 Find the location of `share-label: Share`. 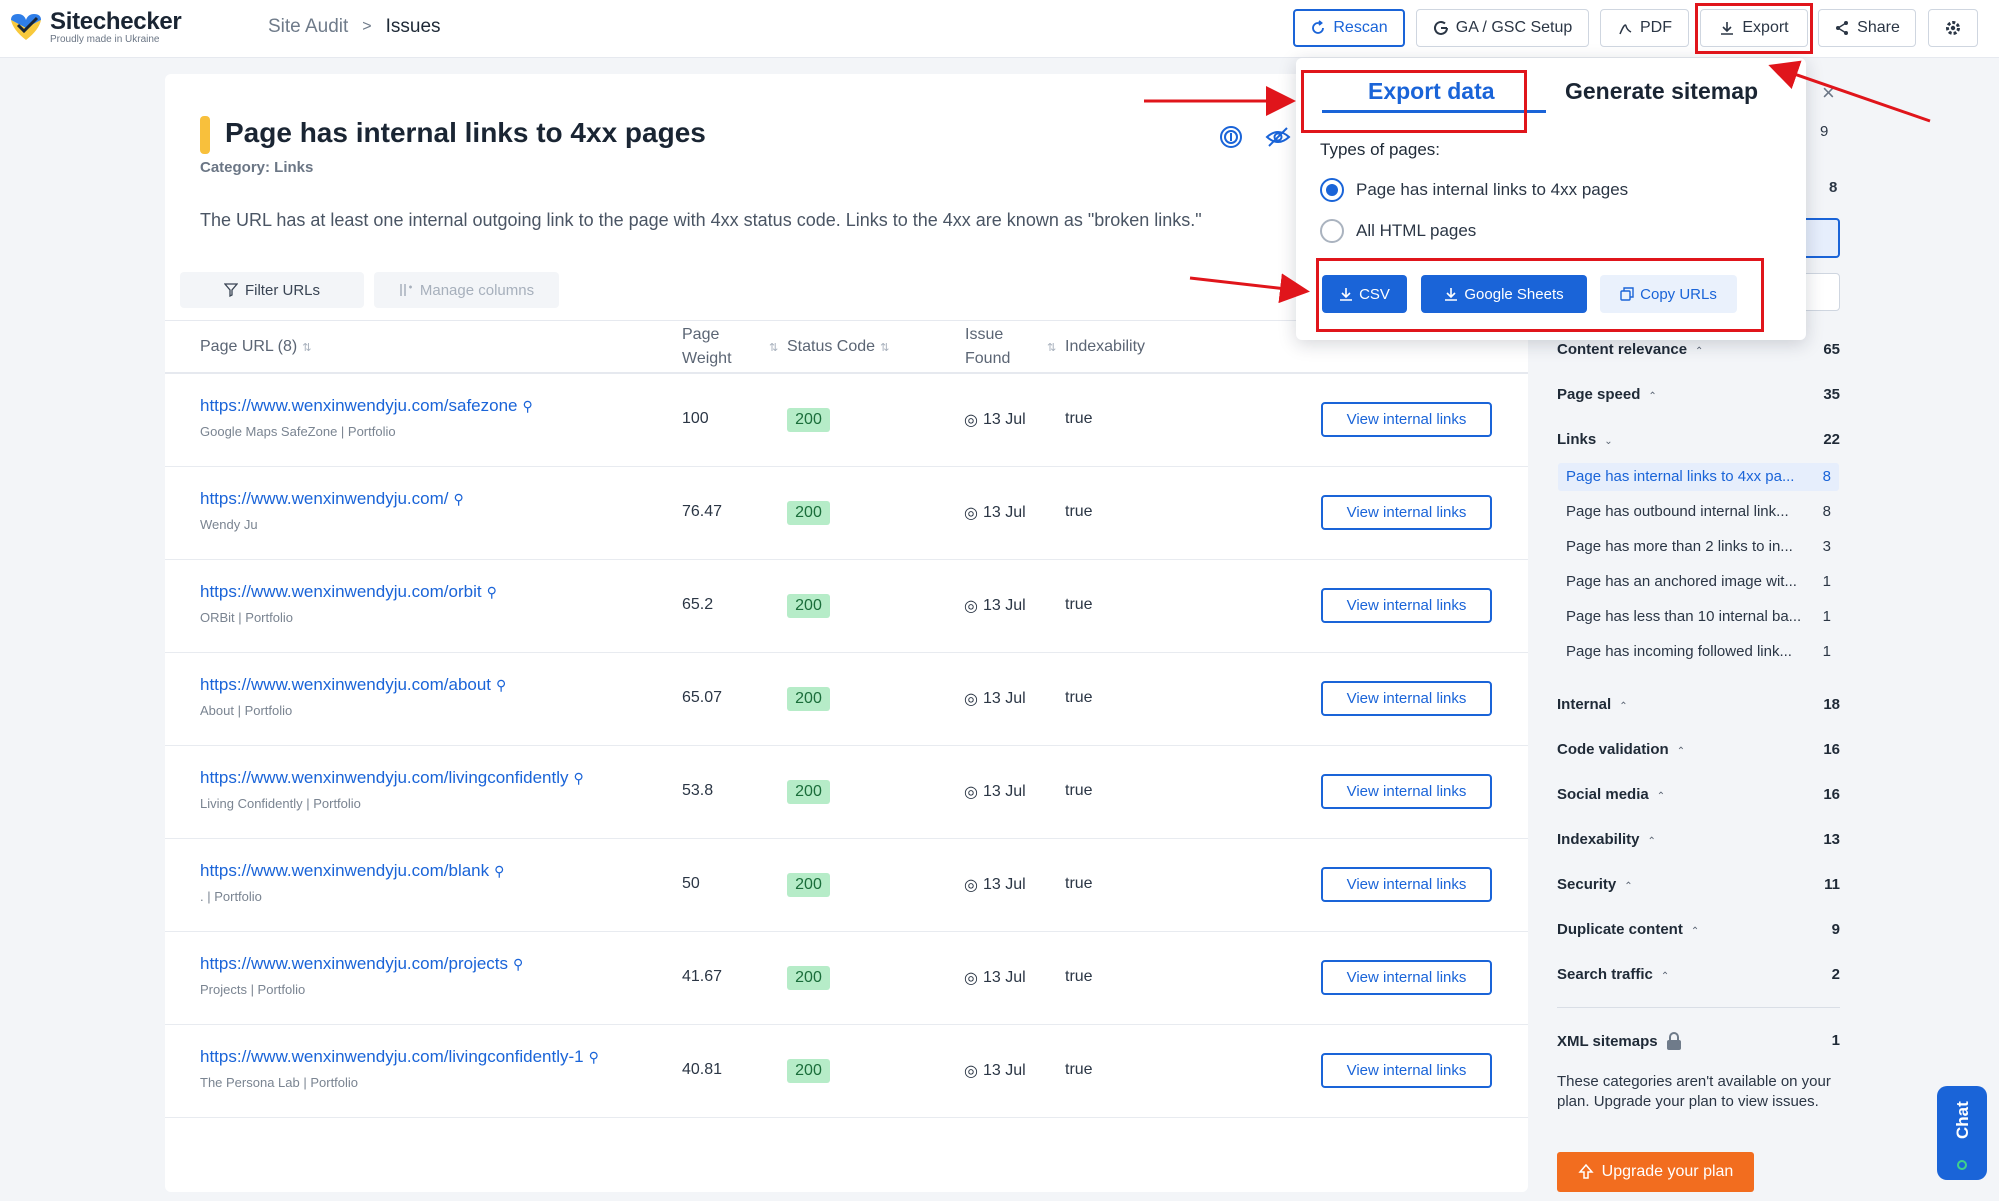

share-label: Share is located at coordinates (1878, 27).